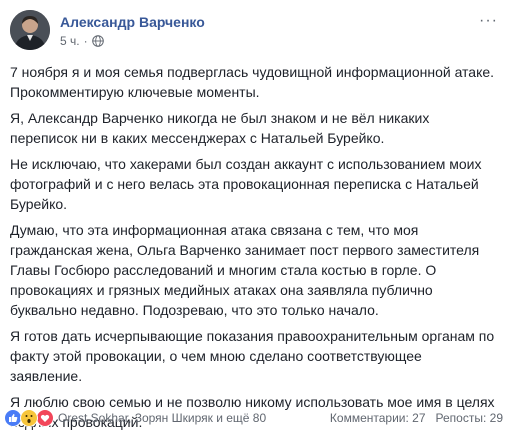 The width and height of the screenshot is (507, 438). What do you see at coordinates (97, 41) in the screenshot?
I see `globe-icon` at bounding box center [97, 41].